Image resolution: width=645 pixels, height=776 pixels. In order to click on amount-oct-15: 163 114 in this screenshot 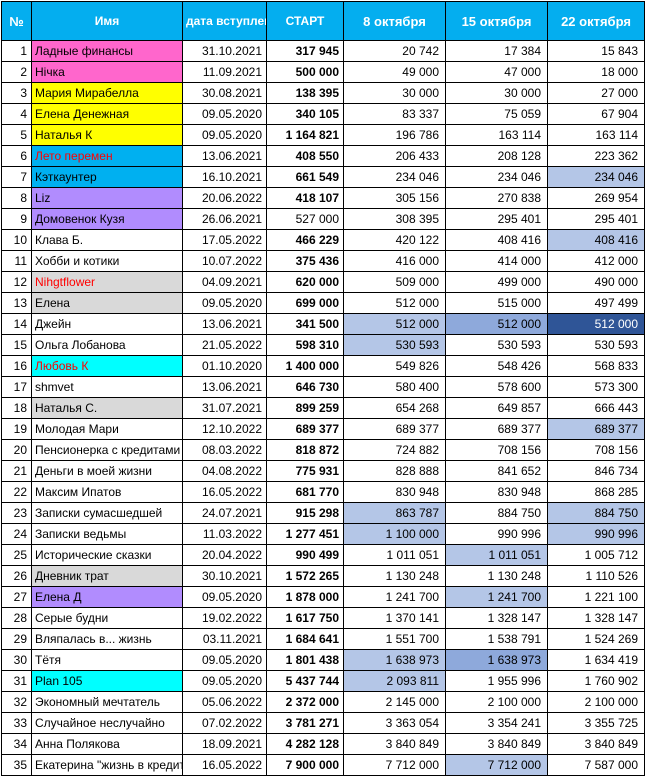, I will do `click(496, 135)`.